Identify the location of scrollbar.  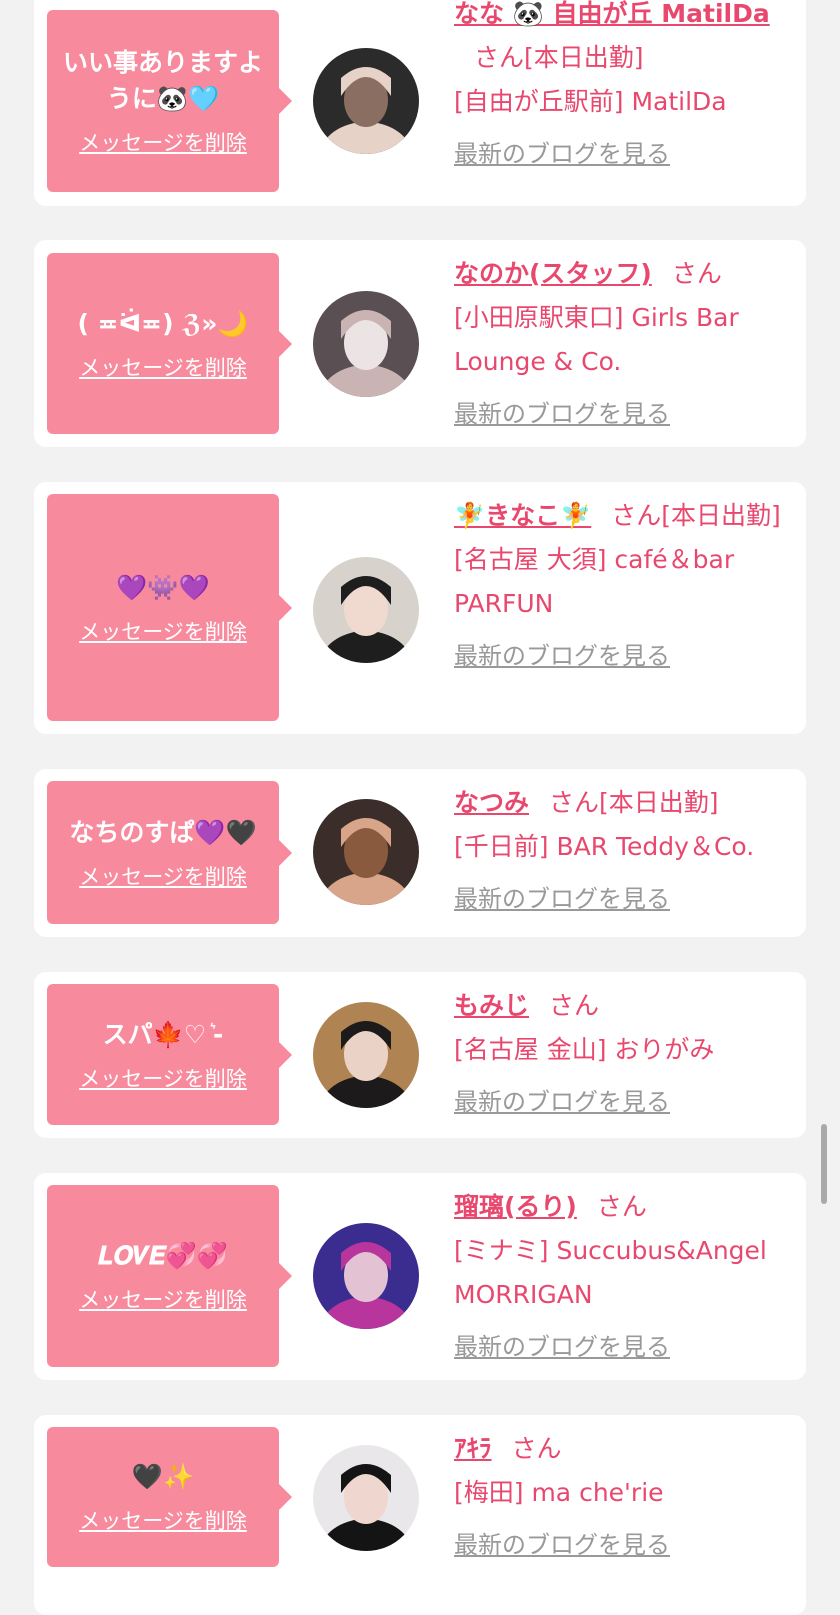
(824, 1164).